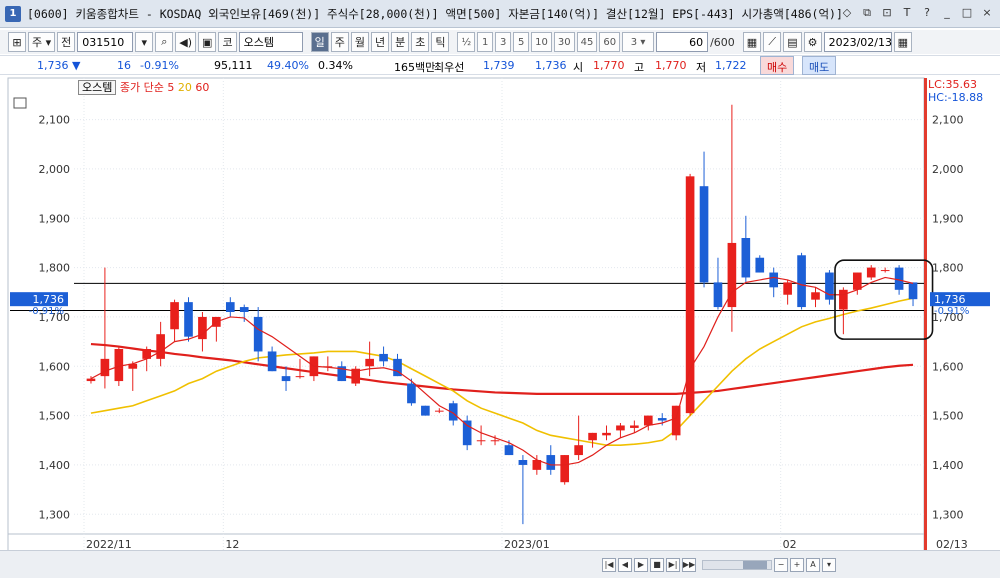 This screenshot has width=1000, height=578. I want to click on interval-5: 5, so click(521, 42).